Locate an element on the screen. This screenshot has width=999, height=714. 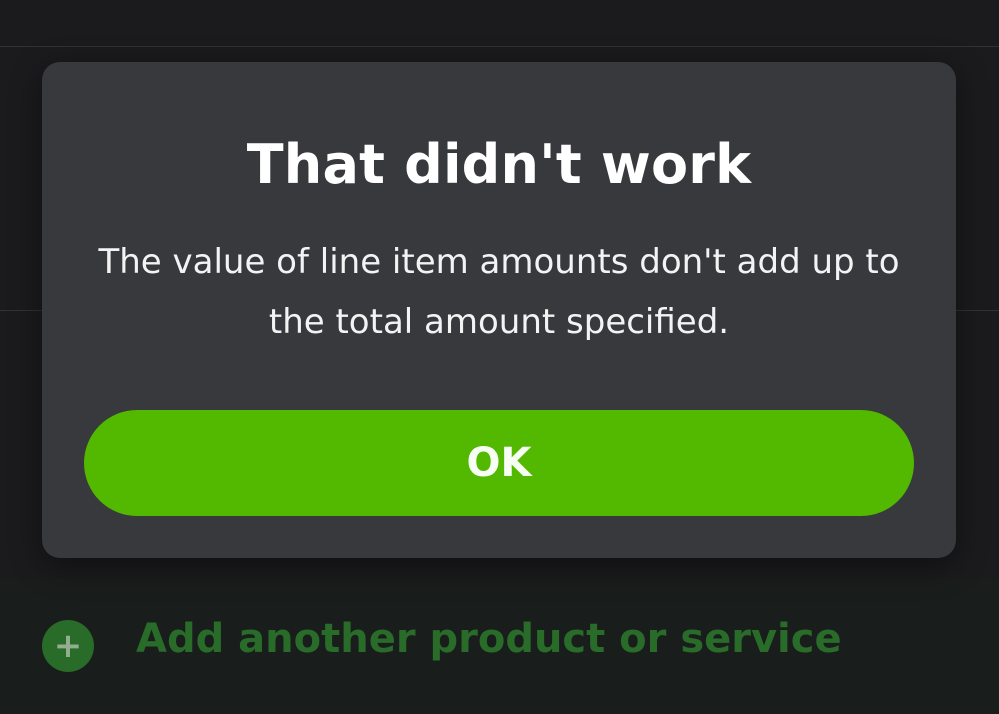
dialog-title: That didn't work is located at coordinates (499, 164).